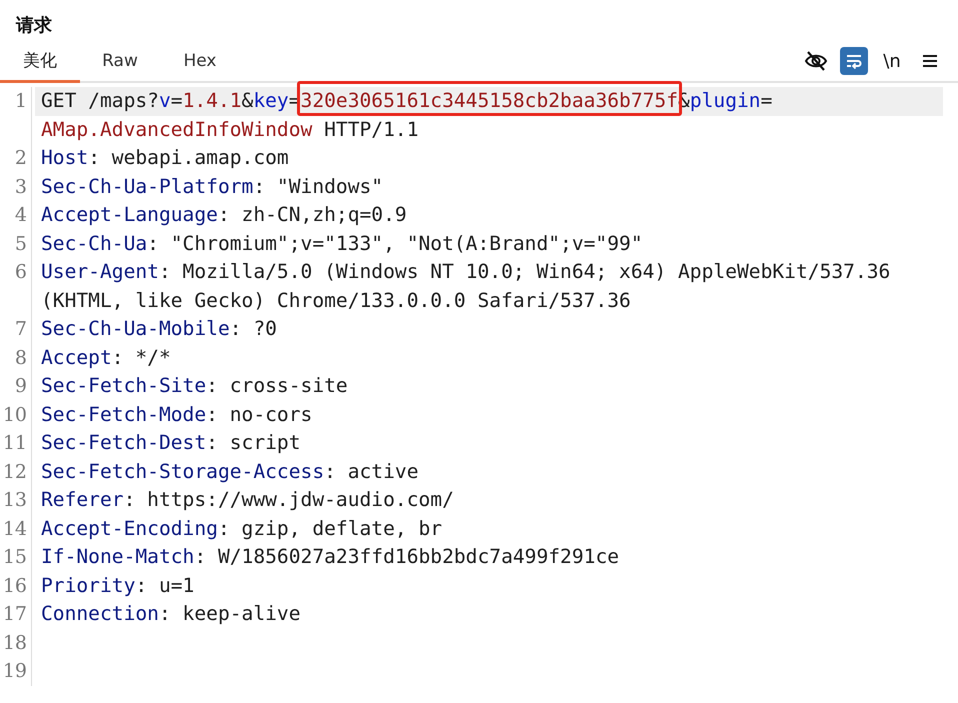 This screenshot has height=703, width=958. I want to click on line-number: 4, so click(20, 215).